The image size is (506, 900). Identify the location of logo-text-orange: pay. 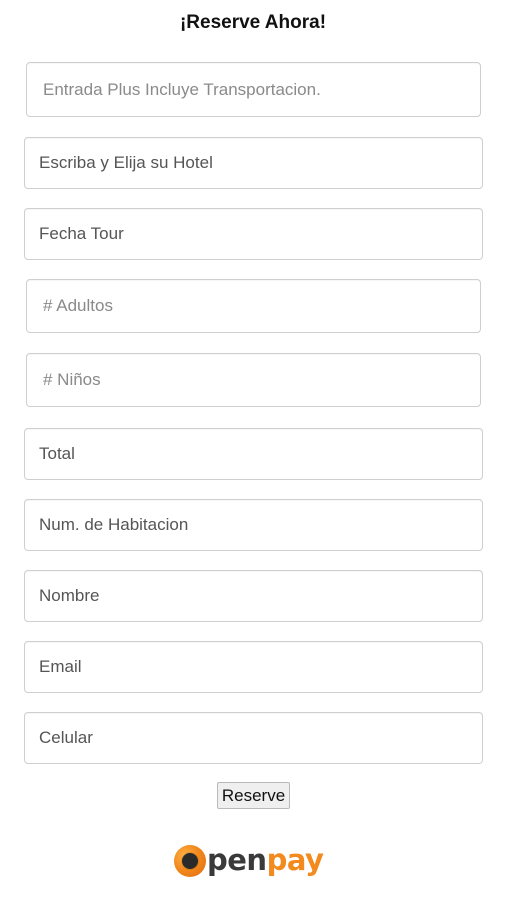
(295, 860).